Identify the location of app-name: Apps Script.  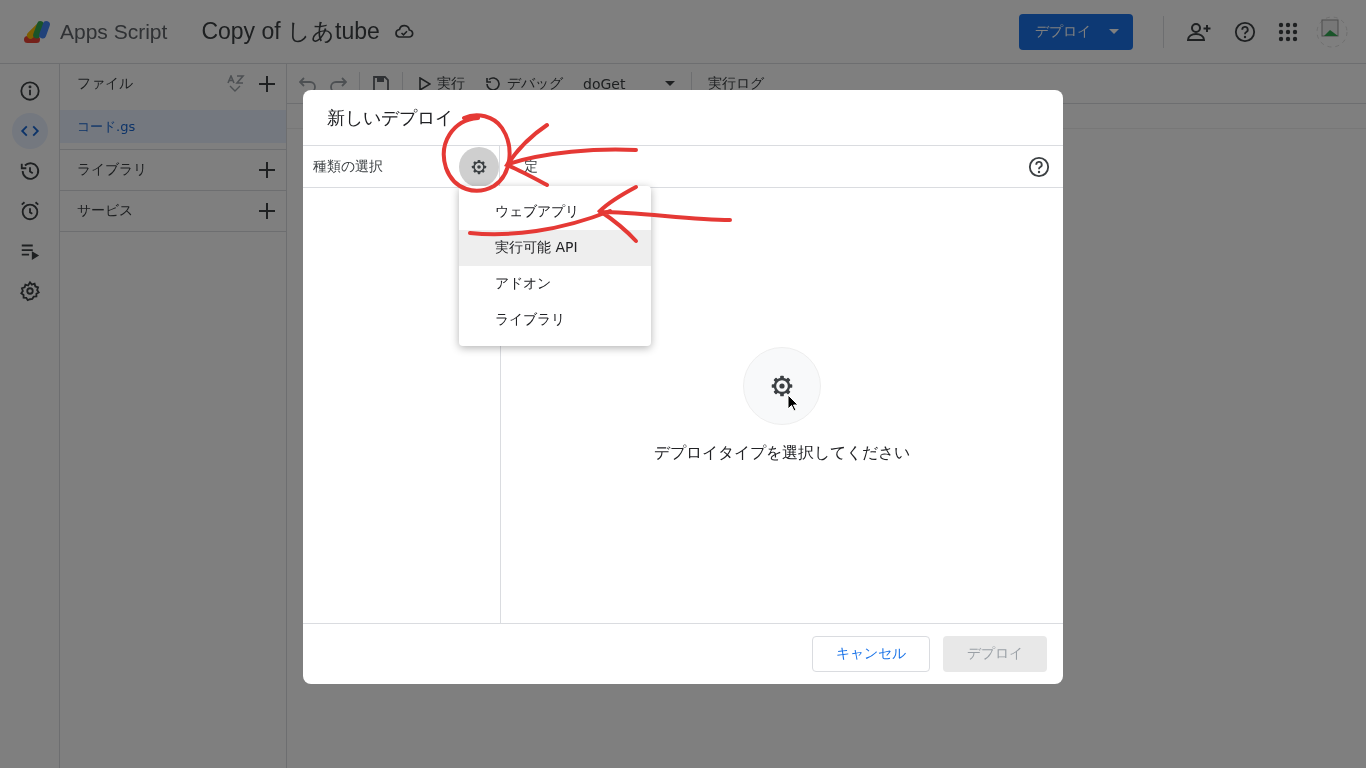
(114, 31).